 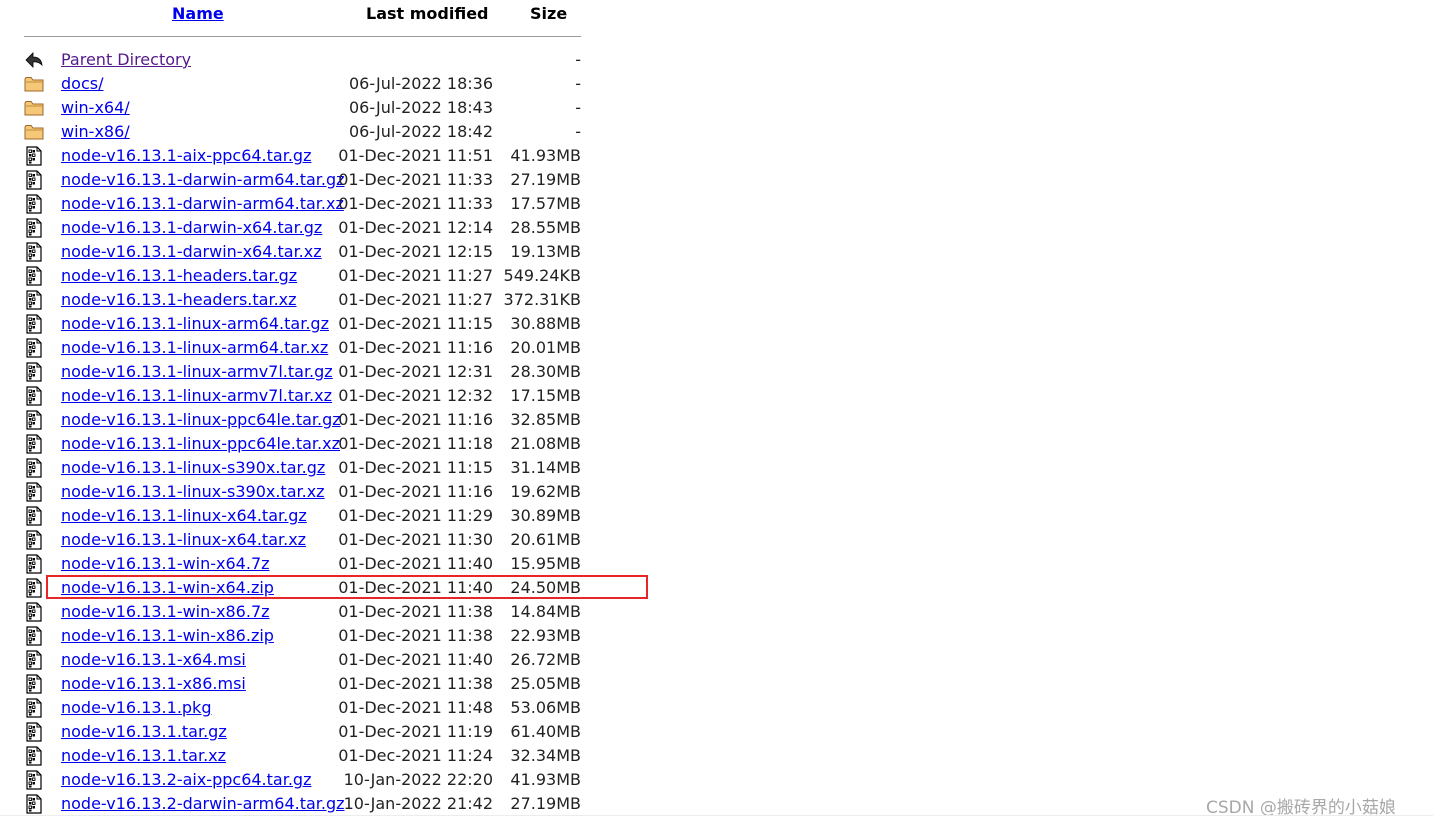 I want to click on header-divider, so click(x=302, y=36).